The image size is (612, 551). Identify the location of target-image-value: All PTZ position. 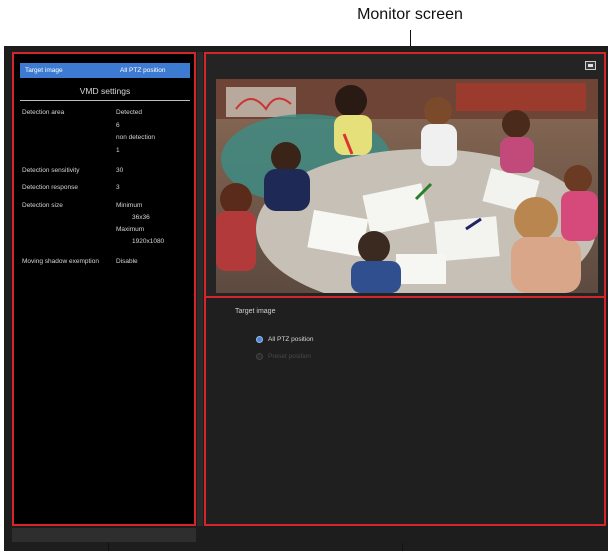
(143, 70).